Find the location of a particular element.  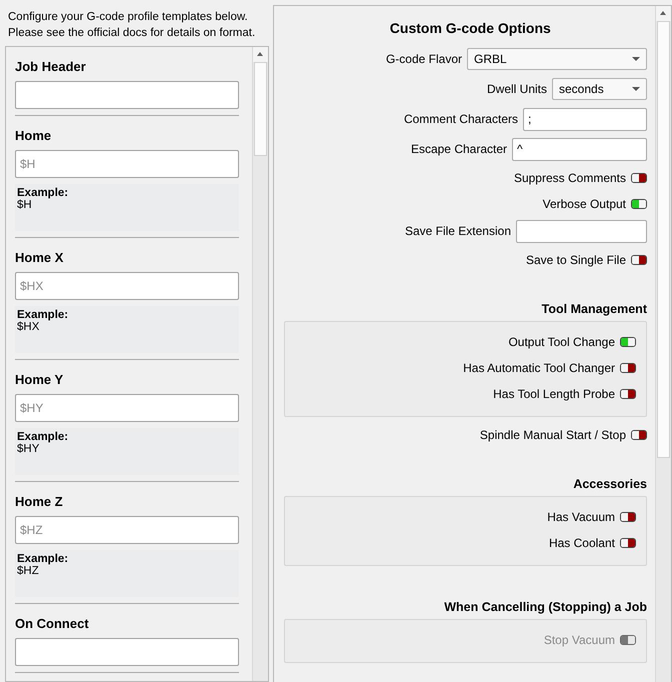

example-text: $HZ is located at coordinates (28, 571).